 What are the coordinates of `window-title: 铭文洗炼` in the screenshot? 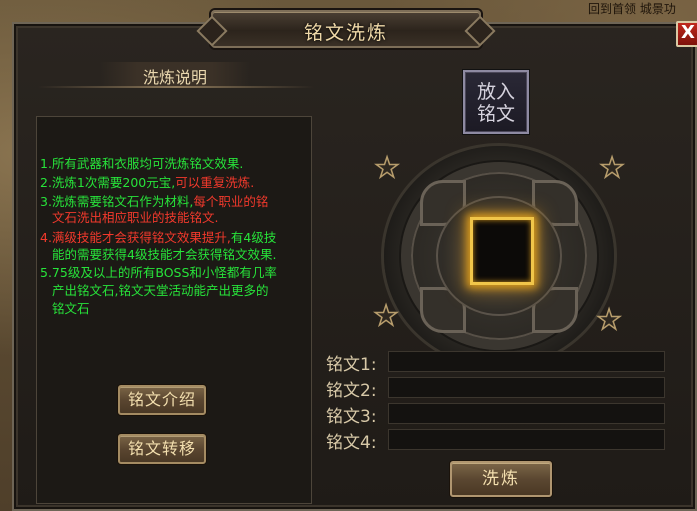 It's located at (345, 33).